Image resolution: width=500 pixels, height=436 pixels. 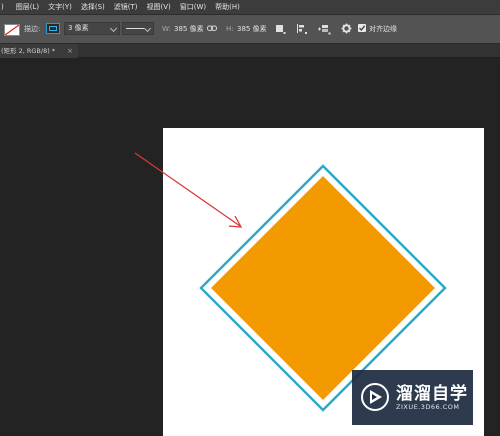 What do you see at coordinates (92, 28) in the screenshot?
I see `stroke-width-select: 3 像素` at bounding box center [92, 28].